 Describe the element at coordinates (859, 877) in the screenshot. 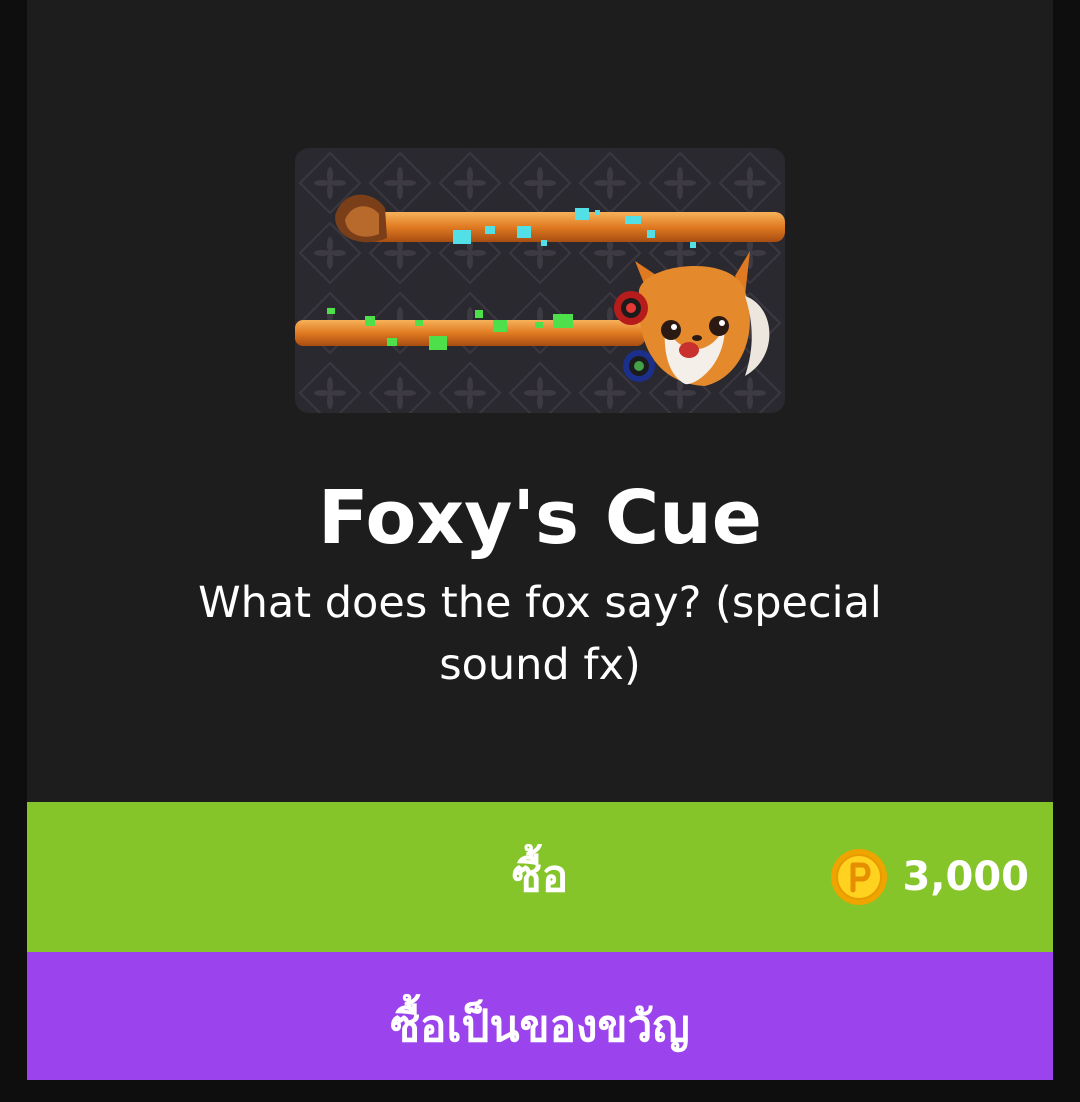

I see `coin-icon` at that location.